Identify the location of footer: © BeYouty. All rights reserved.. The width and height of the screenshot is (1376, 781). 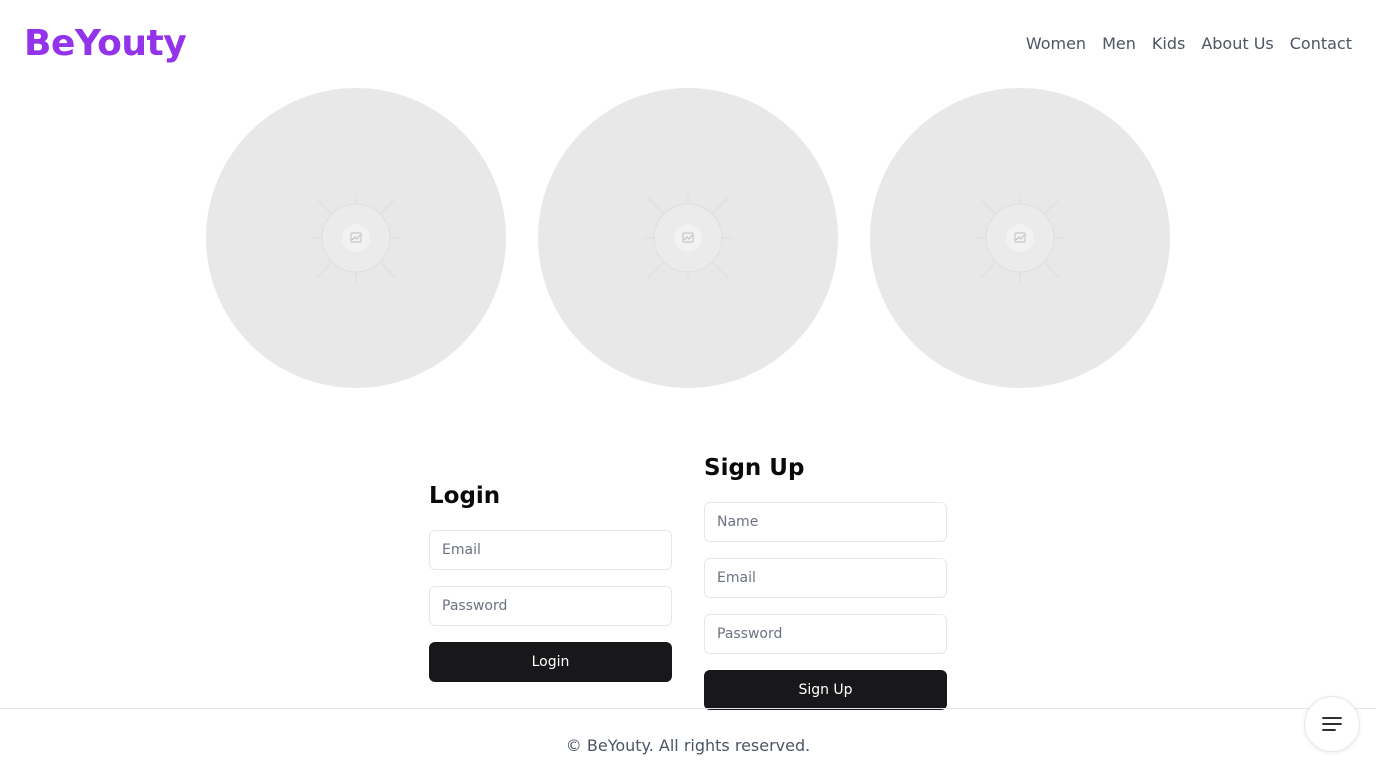
(688, 744).